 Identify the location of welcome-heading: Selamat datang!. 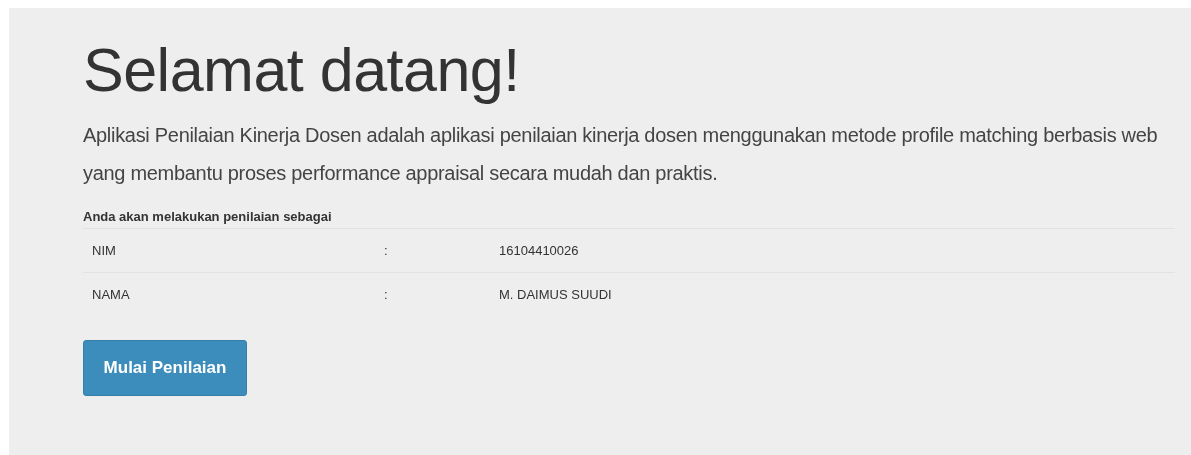
(302, 70).